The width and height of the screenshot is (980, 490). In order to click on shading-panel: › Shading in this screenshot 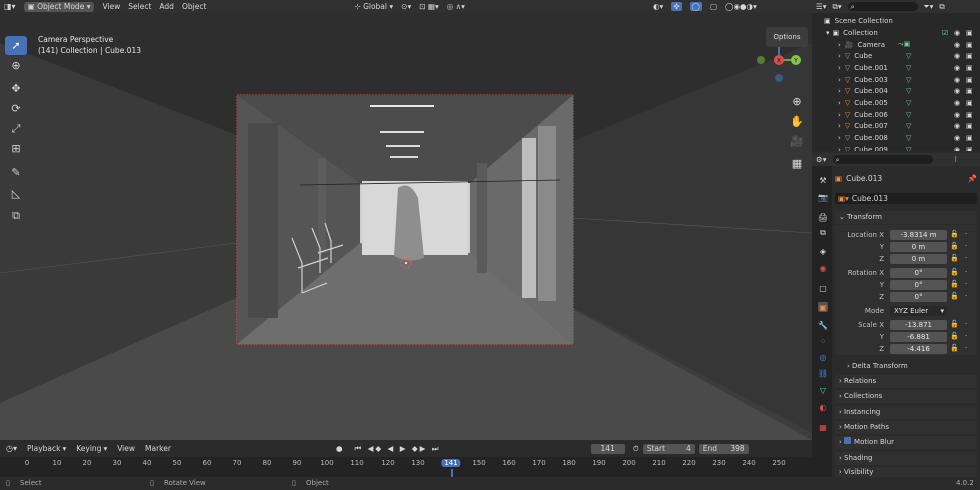, I will do `click(906, 458)`.